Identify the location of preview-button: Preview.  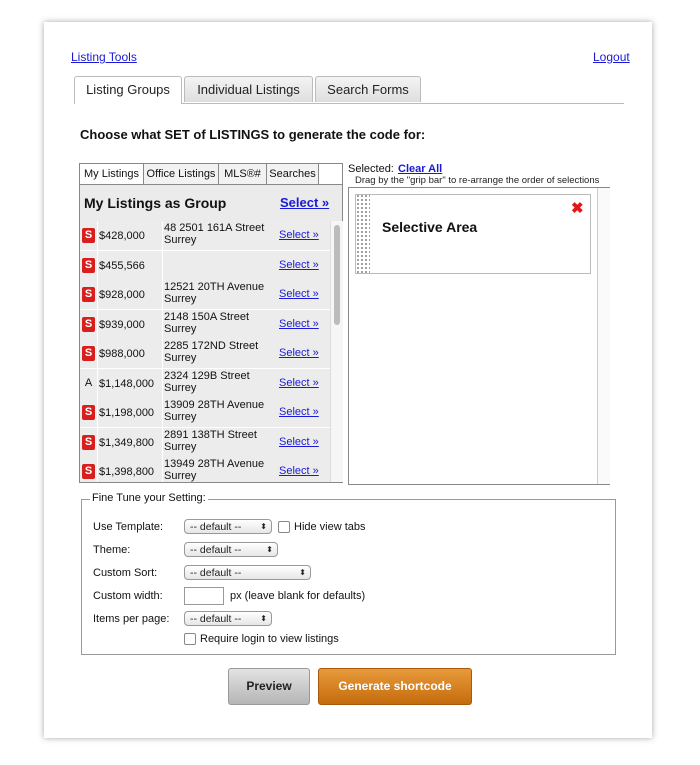
(269, 686).